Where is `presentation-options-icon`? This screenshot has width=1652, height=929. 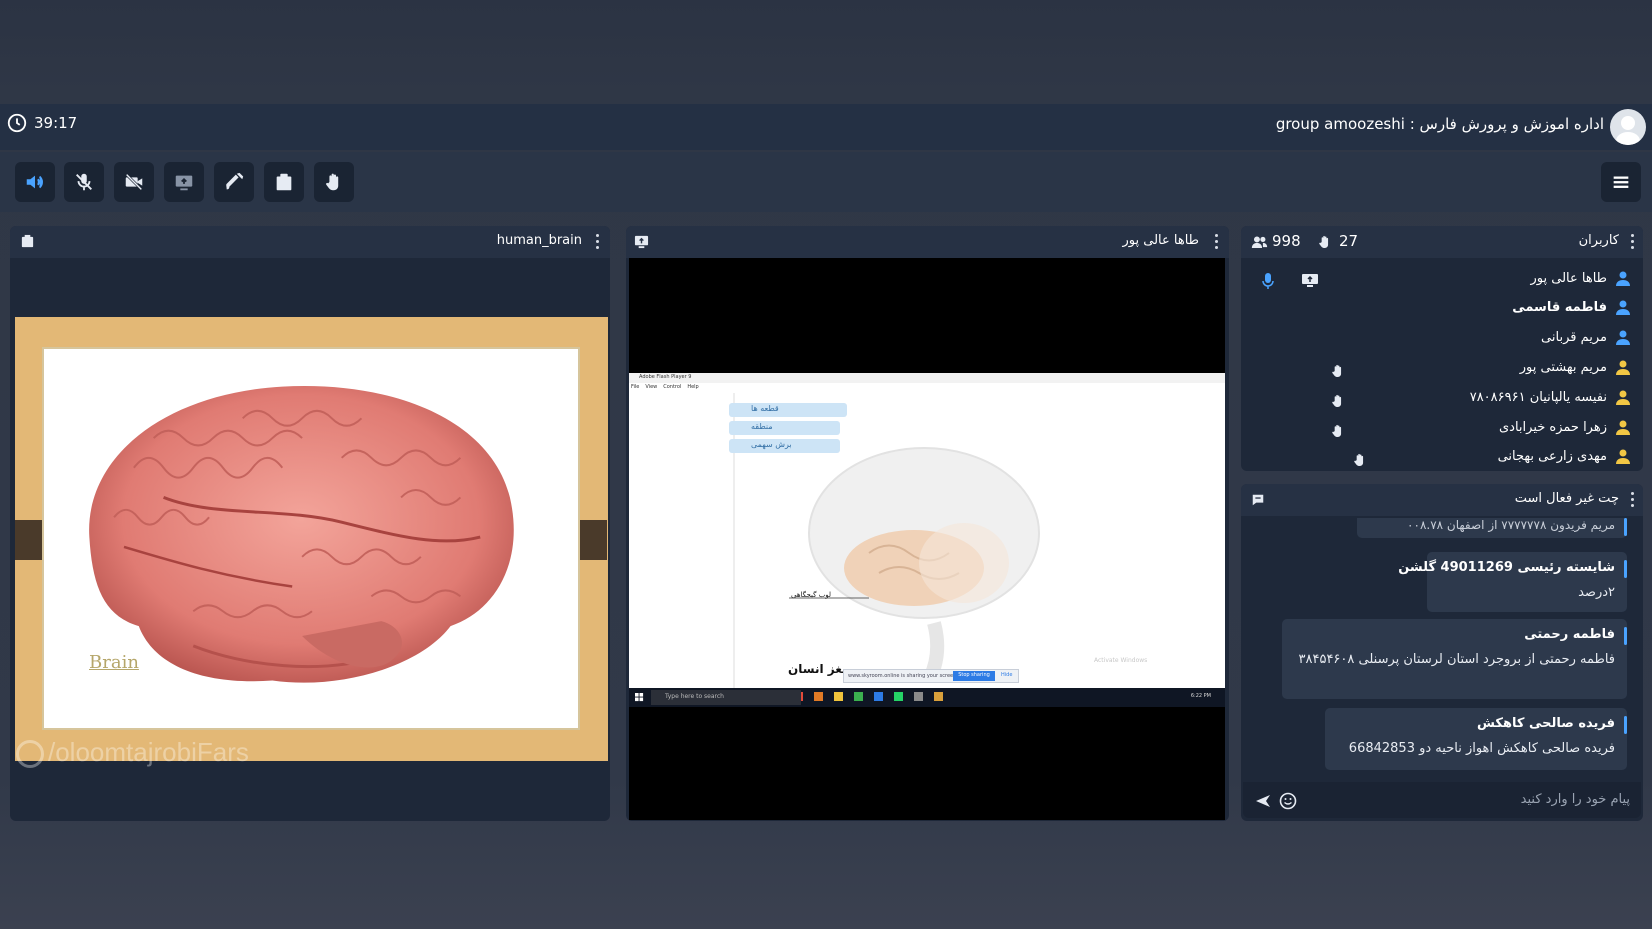 presentation-options-icon is located at coordinates (598, 242).